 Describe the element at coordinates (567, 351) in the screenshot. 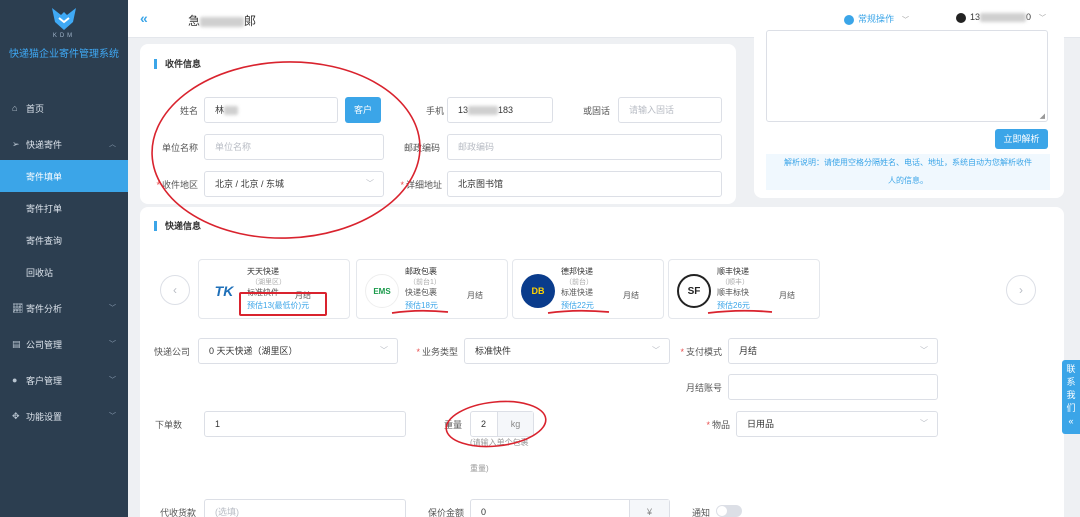

I see `service-type-select: 标准快件 ﹀` at that location.